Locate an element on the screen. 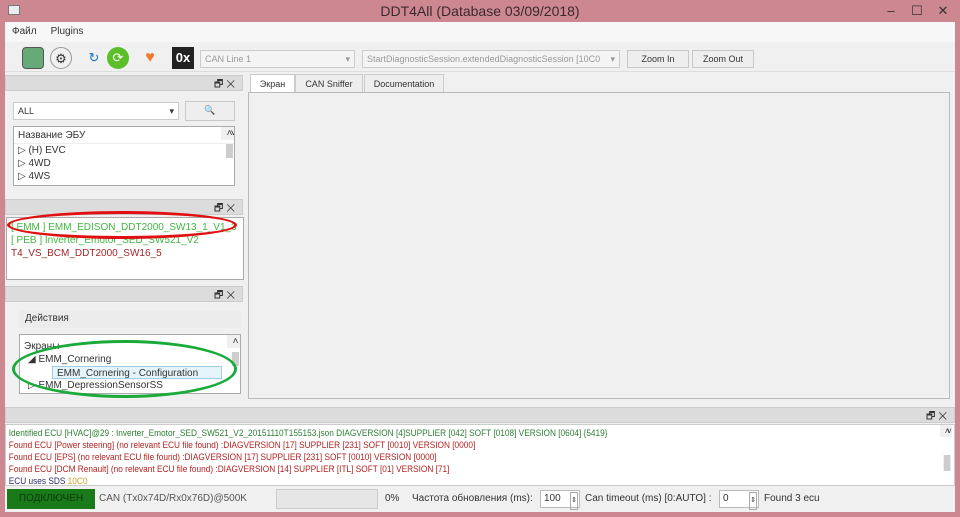 The width and height of the screenshot is (960, 517). timeout-value: 0 is located at coordinates (726, 498).